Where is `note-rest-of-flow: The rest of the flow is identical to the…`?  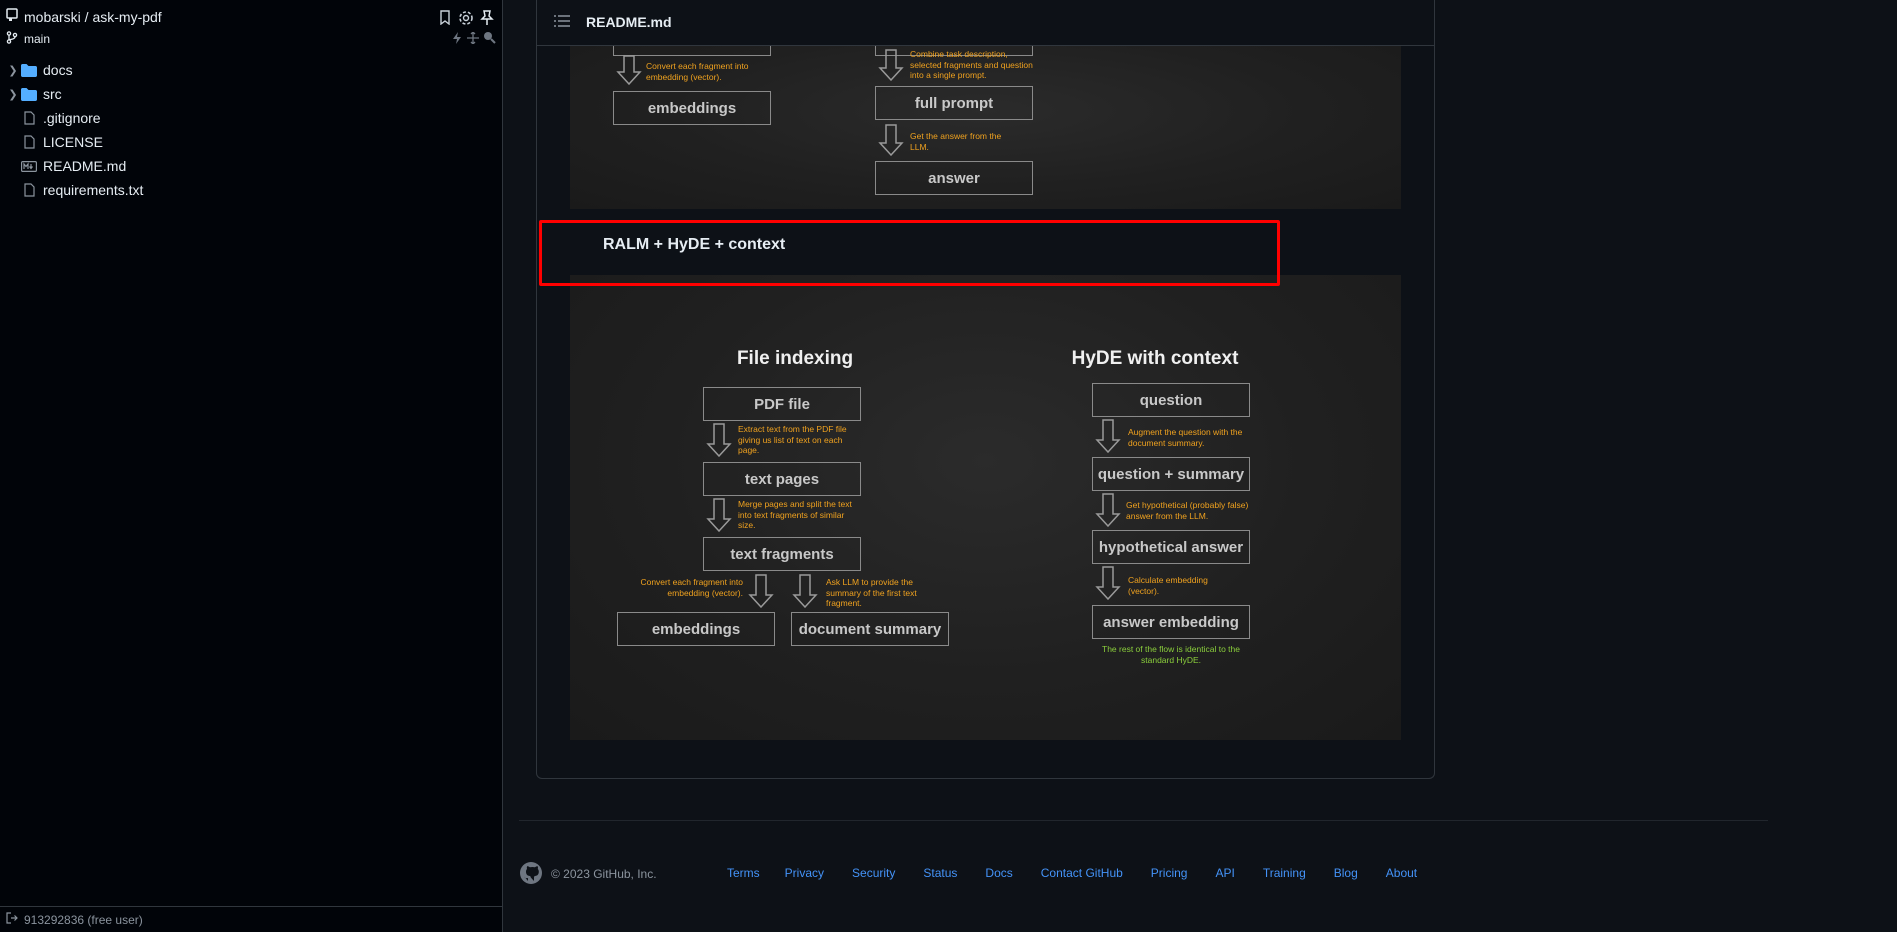 note-rest-of-flow: The rest of the flow is identical to the… is located at coordinates (1171, 654).